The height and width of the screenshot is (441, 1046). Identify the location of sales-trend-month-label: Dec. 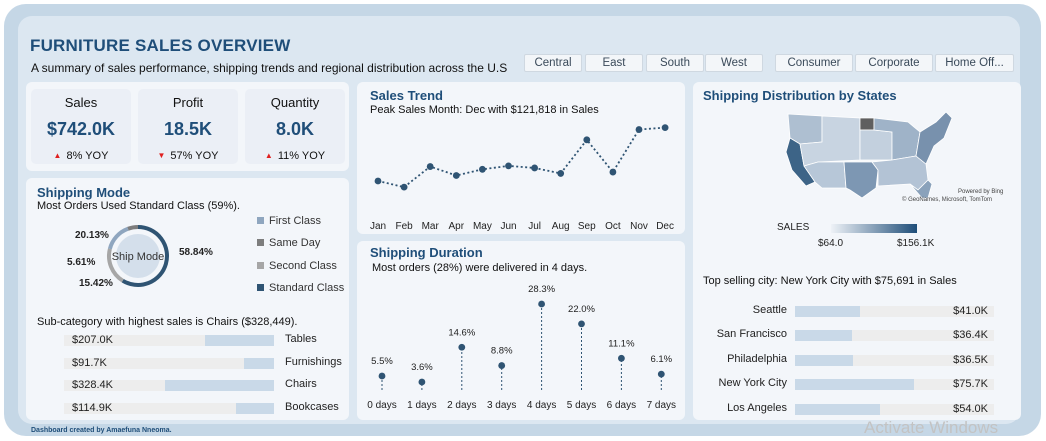
(665, 226).